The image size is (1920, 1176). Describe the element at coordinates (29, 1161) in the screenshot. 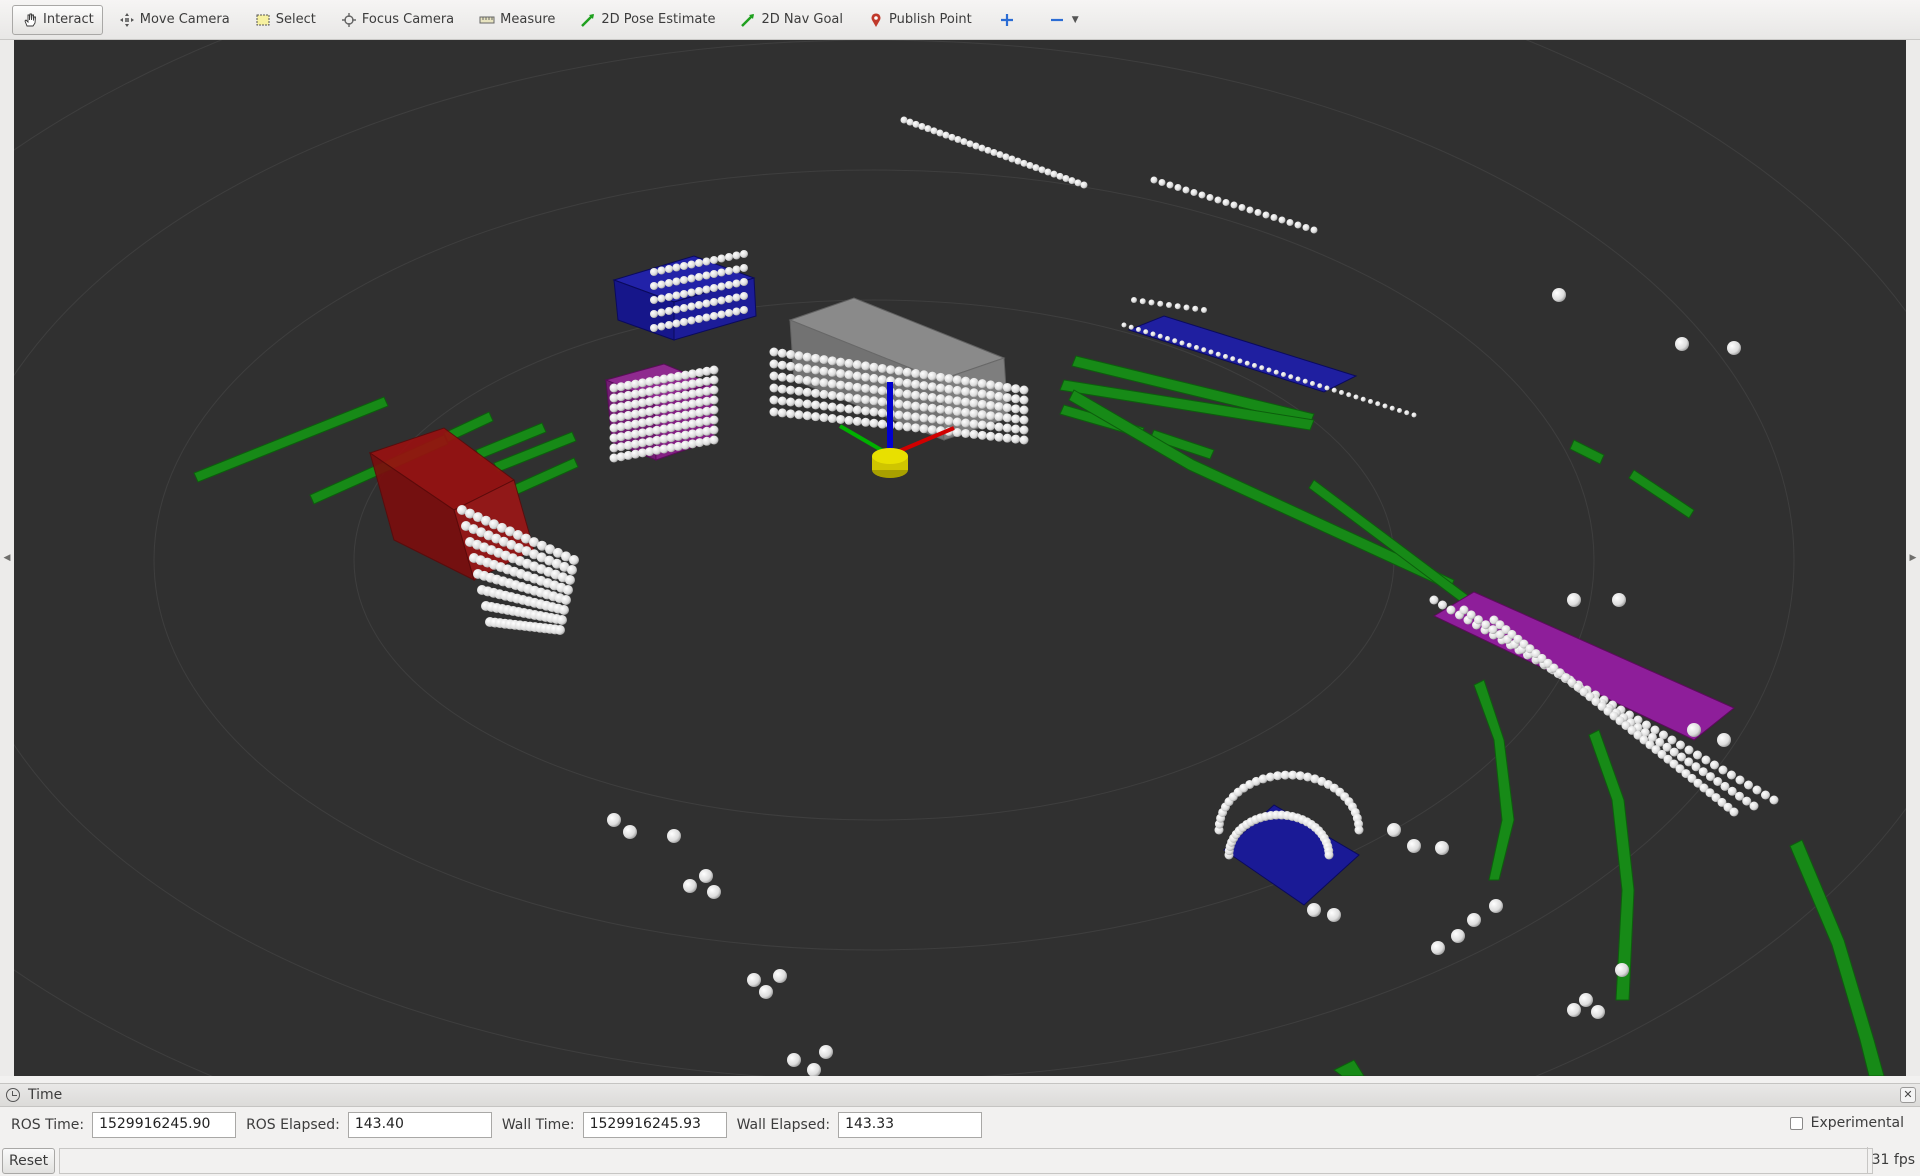

I see `reset-button: Reset` at that location.